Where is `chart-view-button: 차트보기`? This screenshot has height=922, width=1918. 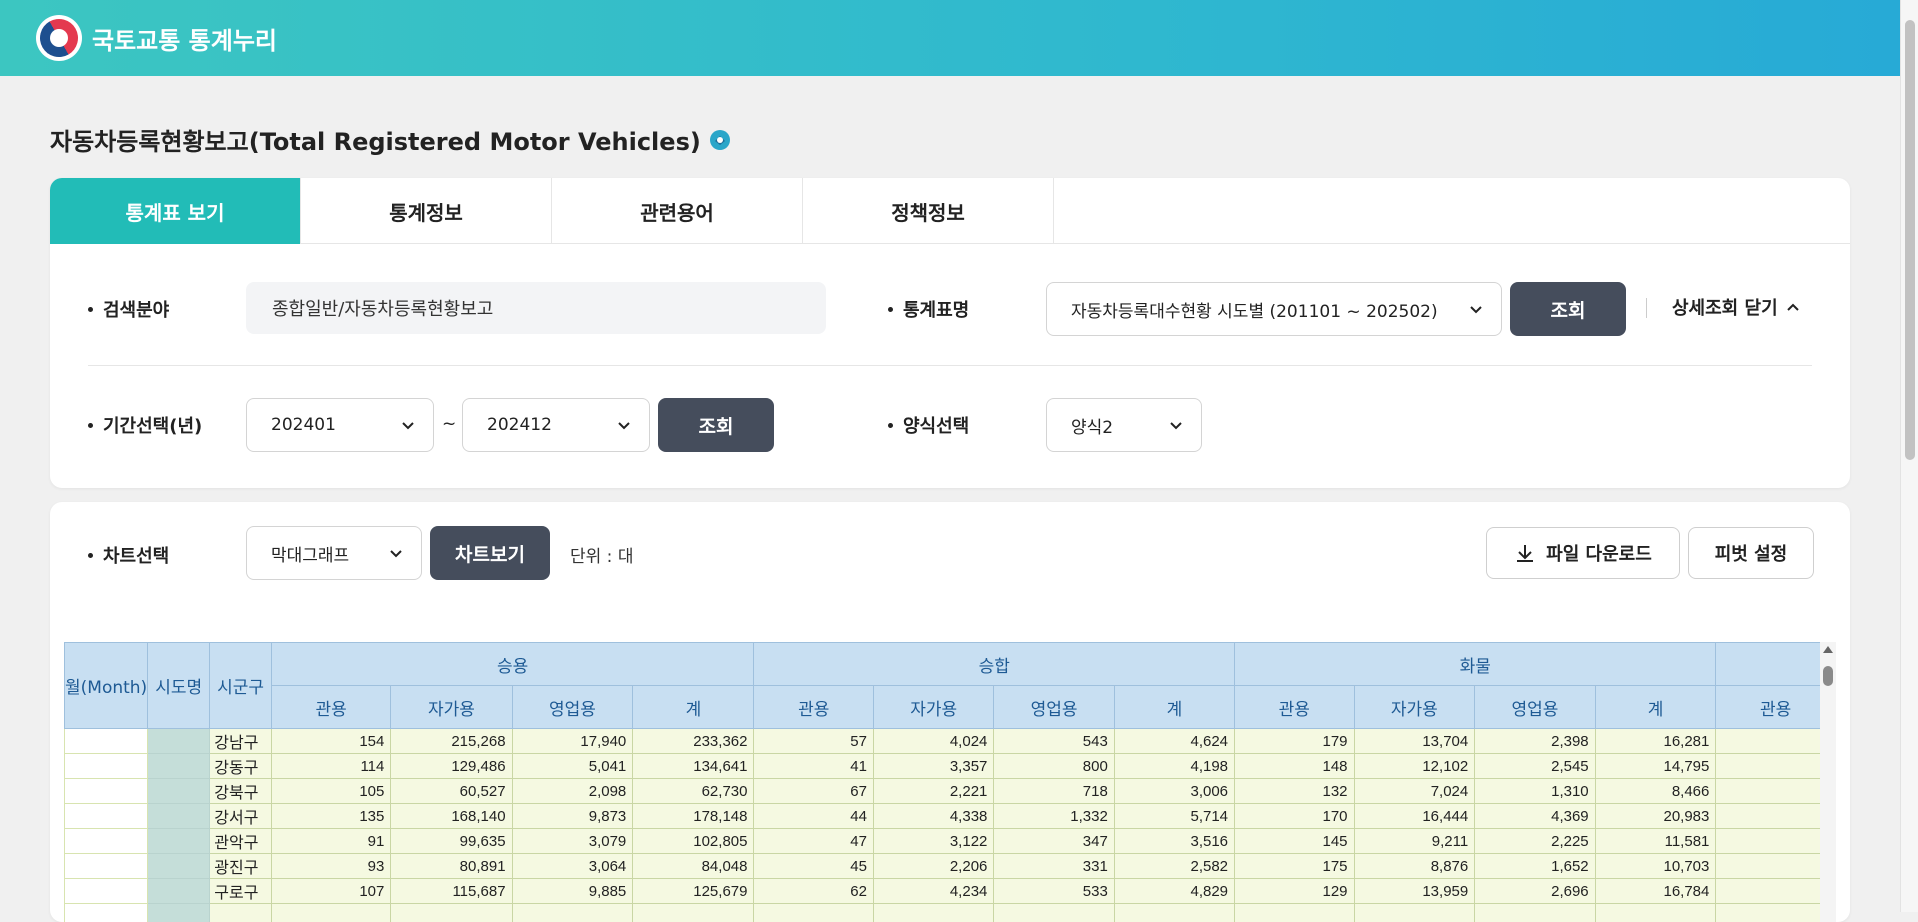
chart-view-button: 차트보기 is located at coordinates (490, 553).